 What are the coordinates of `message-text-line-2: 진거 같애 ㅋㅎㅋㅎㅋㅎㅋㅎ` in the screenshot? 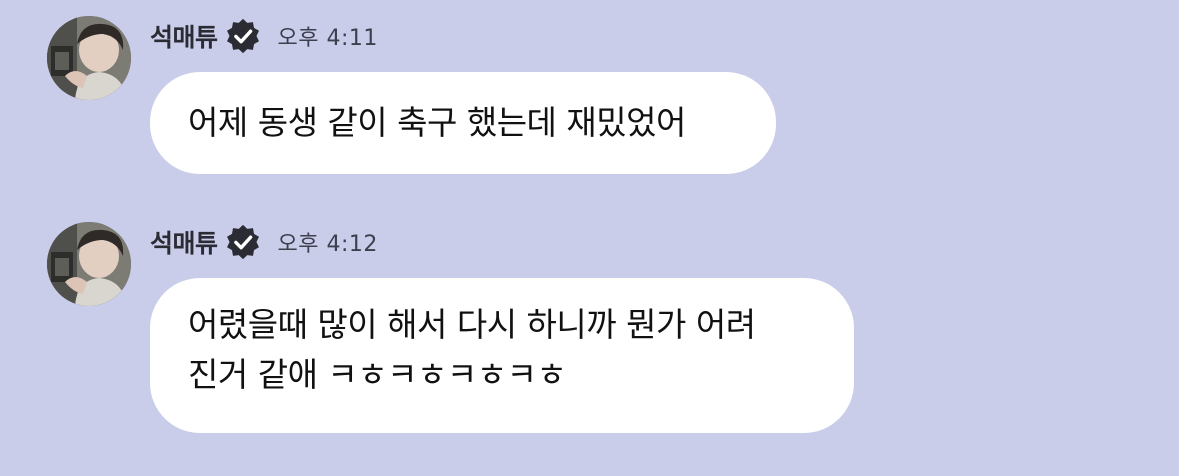 It's located at (377, 374).